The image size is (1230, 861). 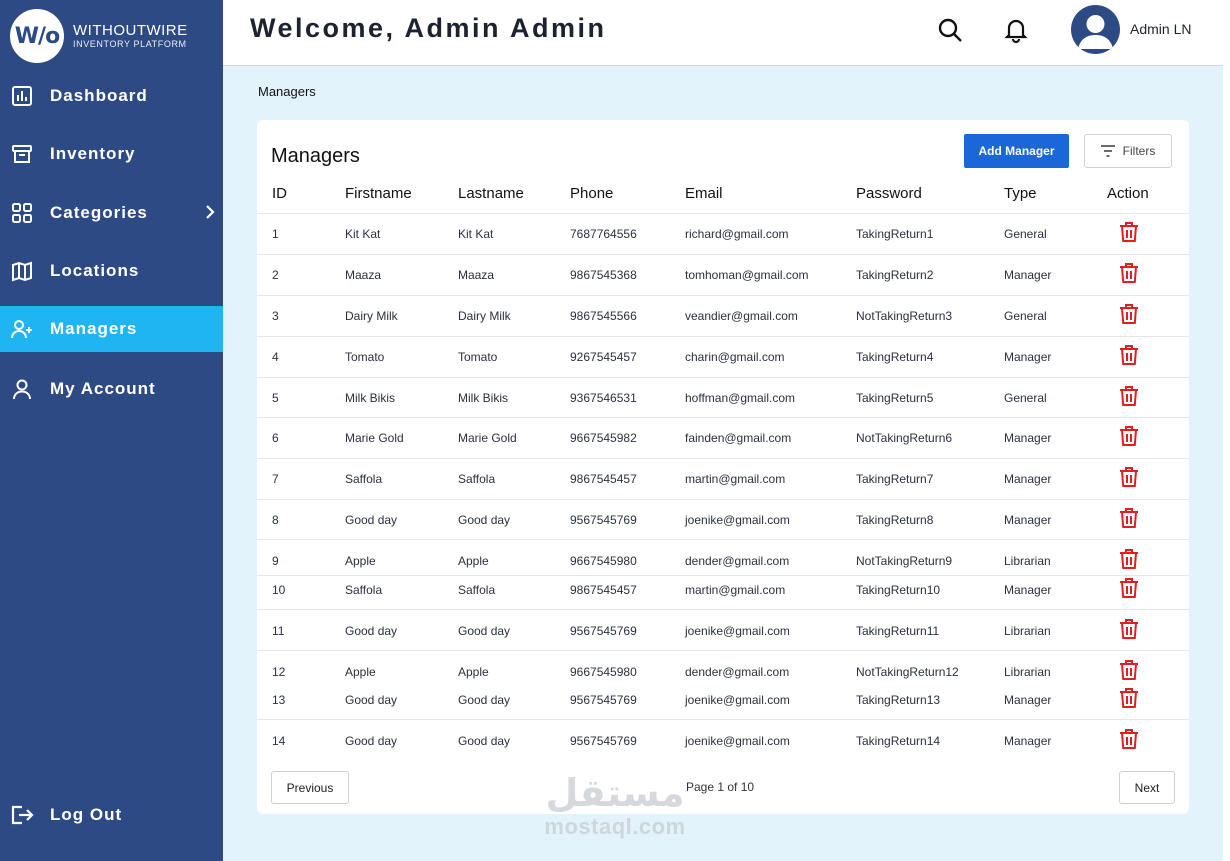 What do you see at coordinates (365, 357) in the screenshot?
I see `cell-firstname: Tomato` at bounding box center [365, 357].